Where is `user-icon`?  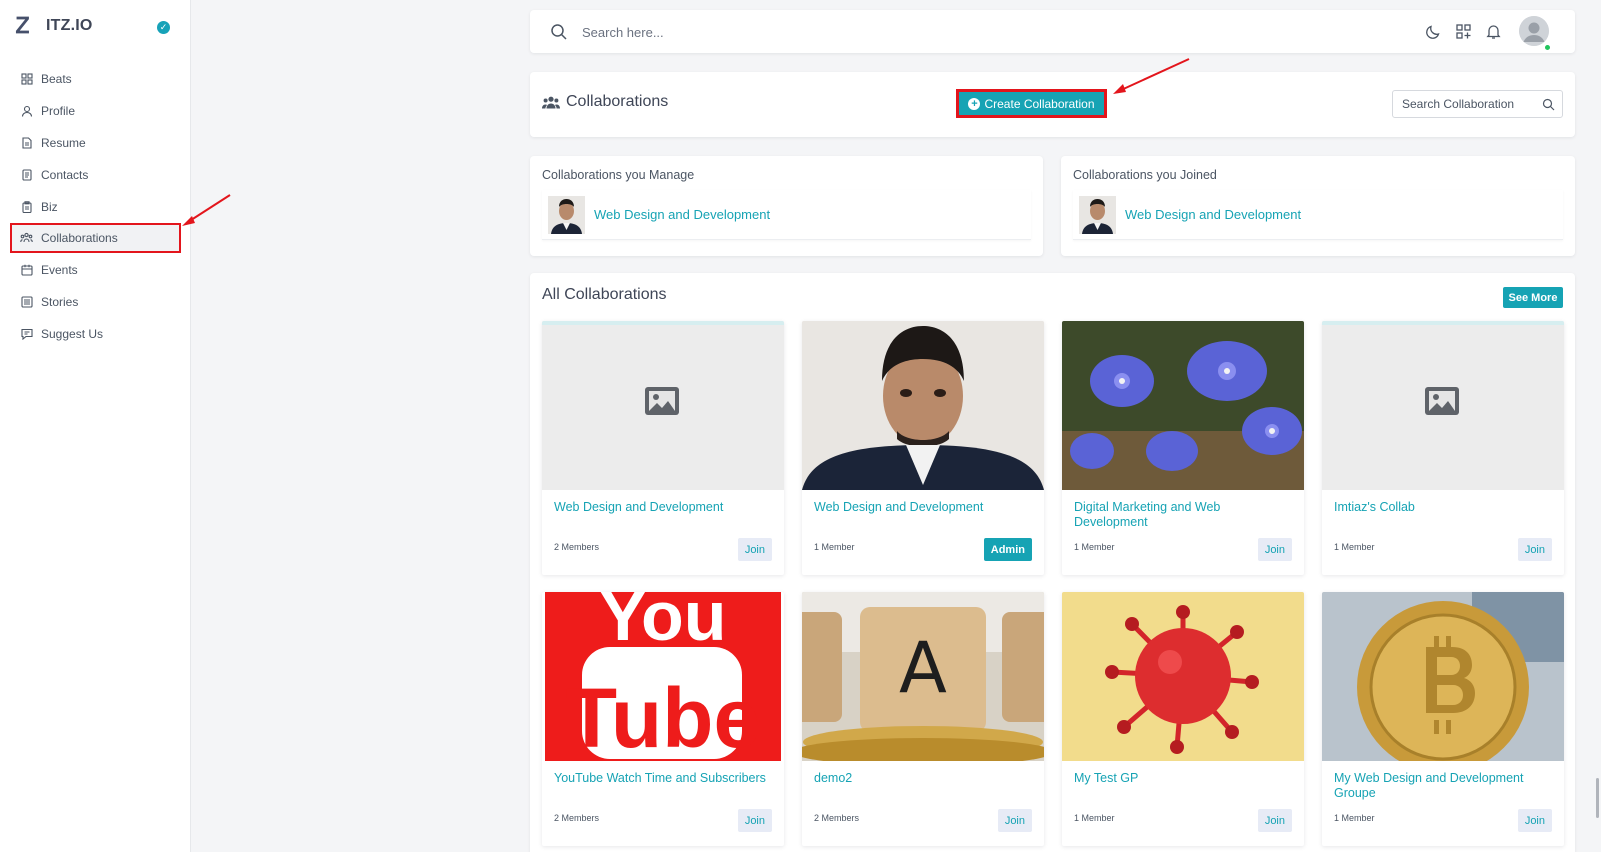 user-icon is located at coordinates (26, 110).